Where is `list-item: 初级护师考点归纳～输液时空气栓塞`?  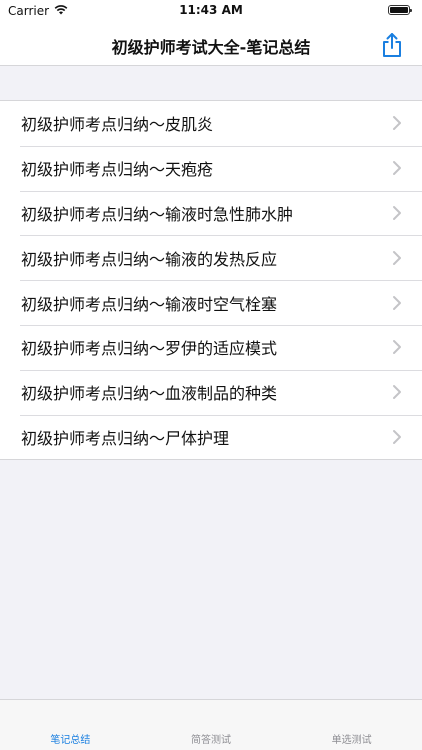
list-item: 初级护师考点归纳～输液时空气栓塞 is located at coordinates (211, 302).